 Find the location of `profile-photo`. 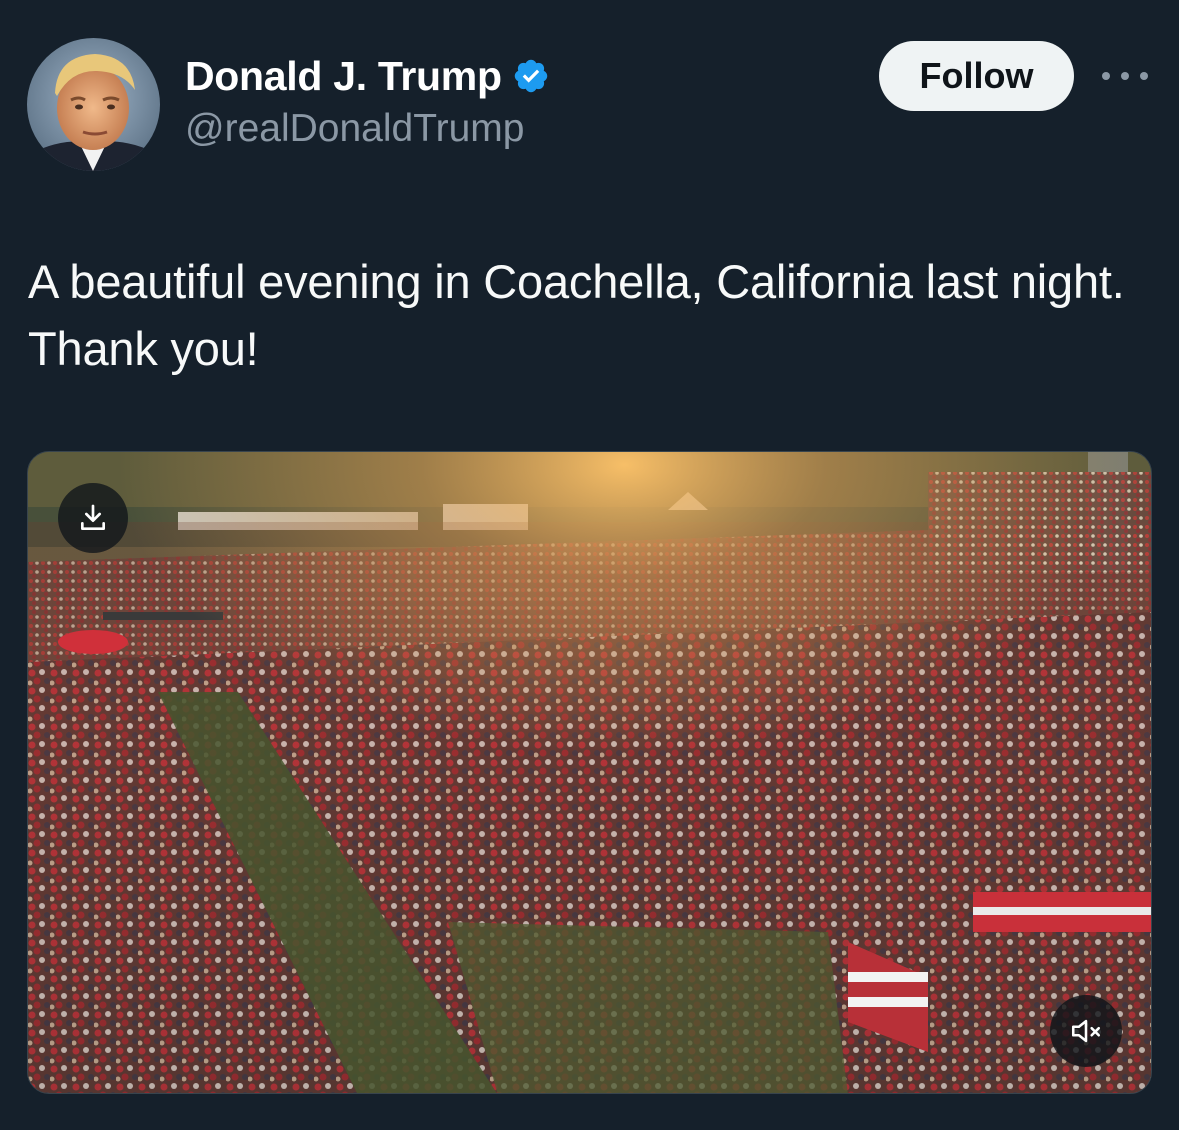

profile-photo is located at coordinates (93, 104).